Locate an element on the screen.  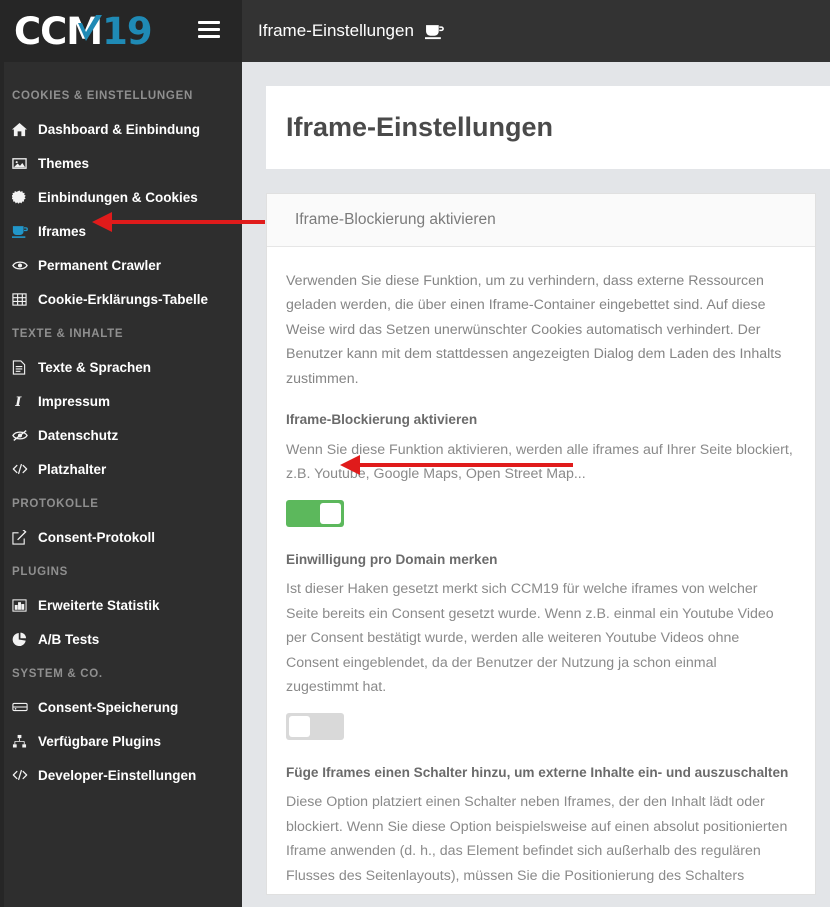
sidebar-item-consent-protokoll: Consent-Protokoll is located at coordinates (121, 537).